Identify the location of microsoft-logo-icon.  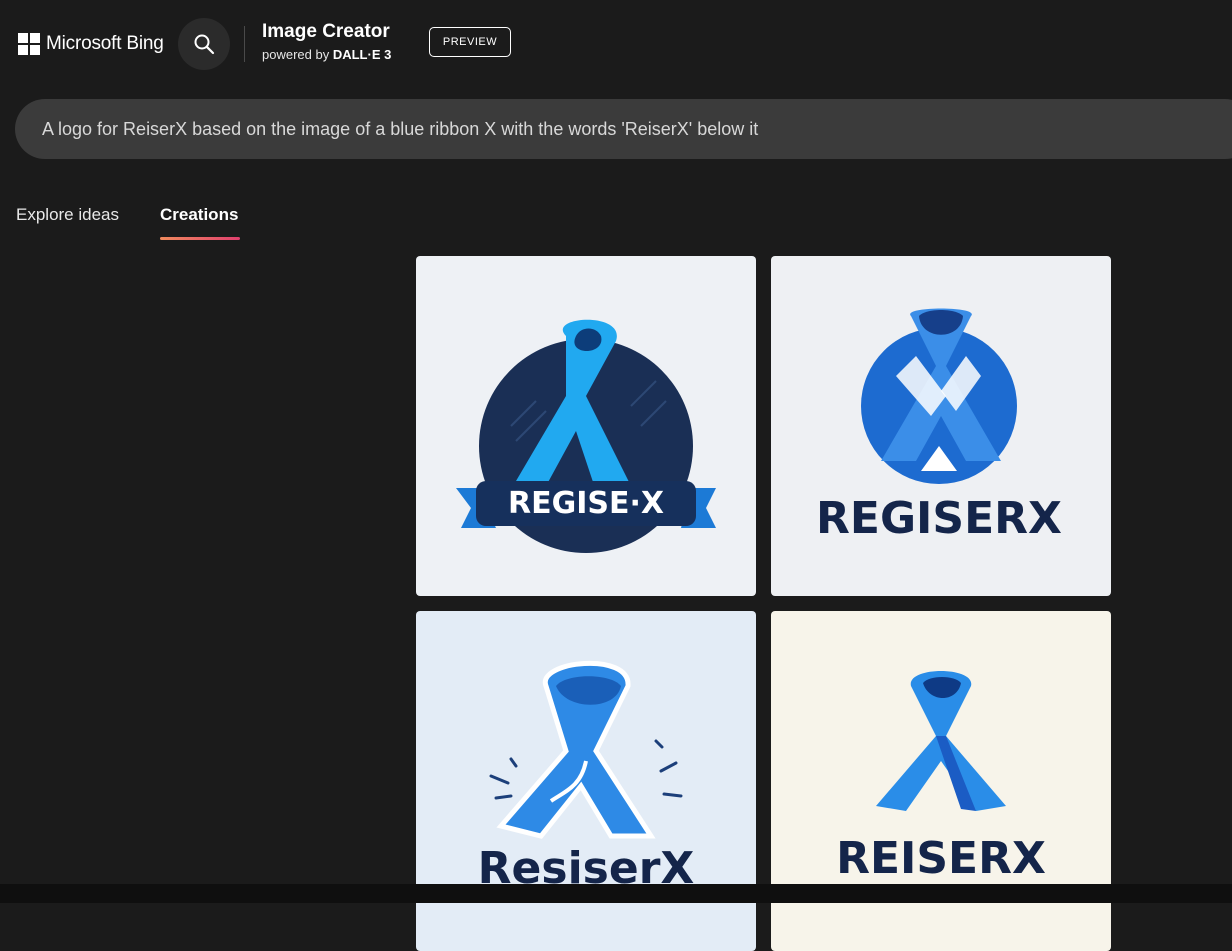
(29, 44).